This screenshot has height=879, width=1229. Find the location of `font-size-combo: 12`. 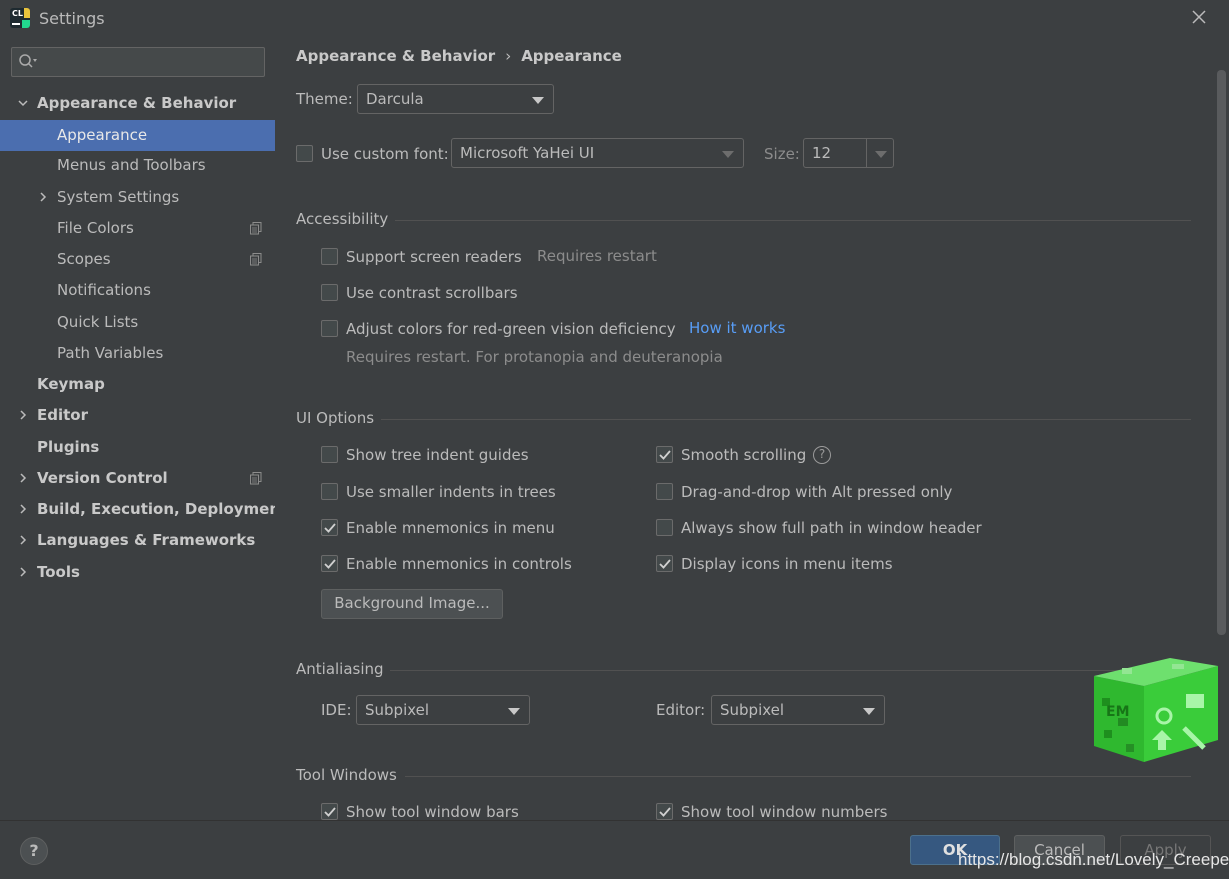

font-size-combo: 12 is located at coordinates (848, 153).